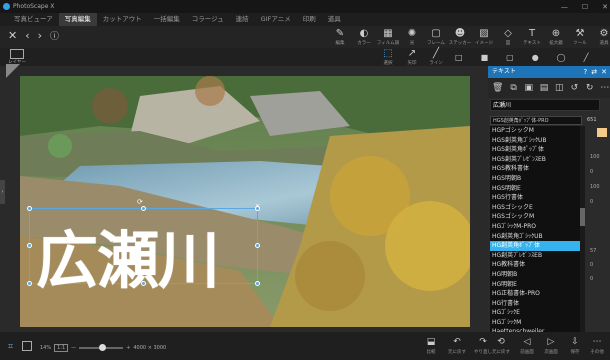  What do you see at coordinates (309, 19) in the screenshot?
I see `menu-item: 印刷` at bounding box center [309, 19].